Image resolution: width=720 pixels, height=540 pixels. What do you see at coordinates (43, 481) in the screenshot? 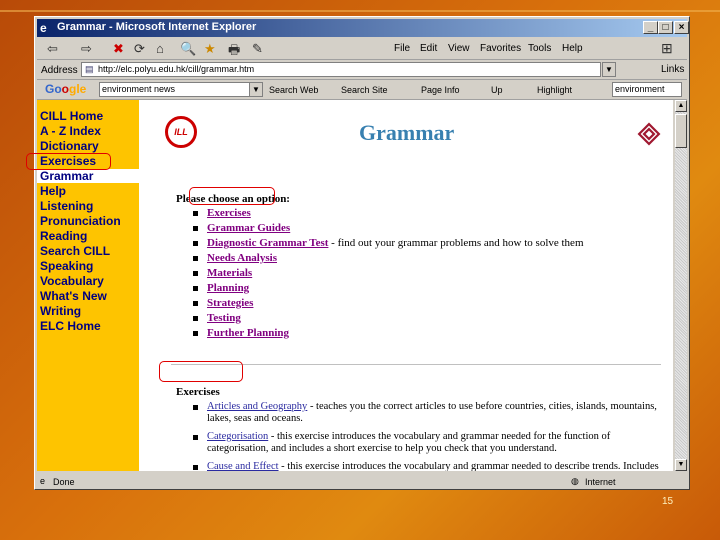
I see `page-done-icon: e` at bounding box center [43, 481].